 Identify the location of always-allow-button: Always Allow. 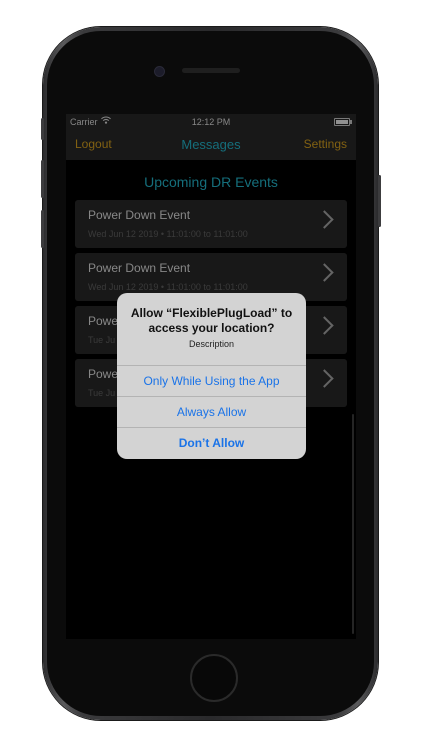
(211, 412).